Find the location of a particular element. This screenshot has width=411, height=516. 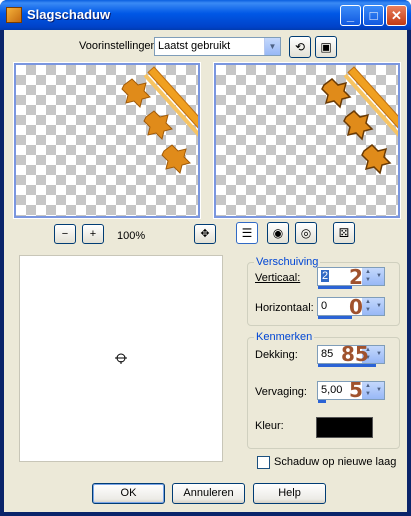

auto-proof-button: ◉ is located at coordinates (278, 233).